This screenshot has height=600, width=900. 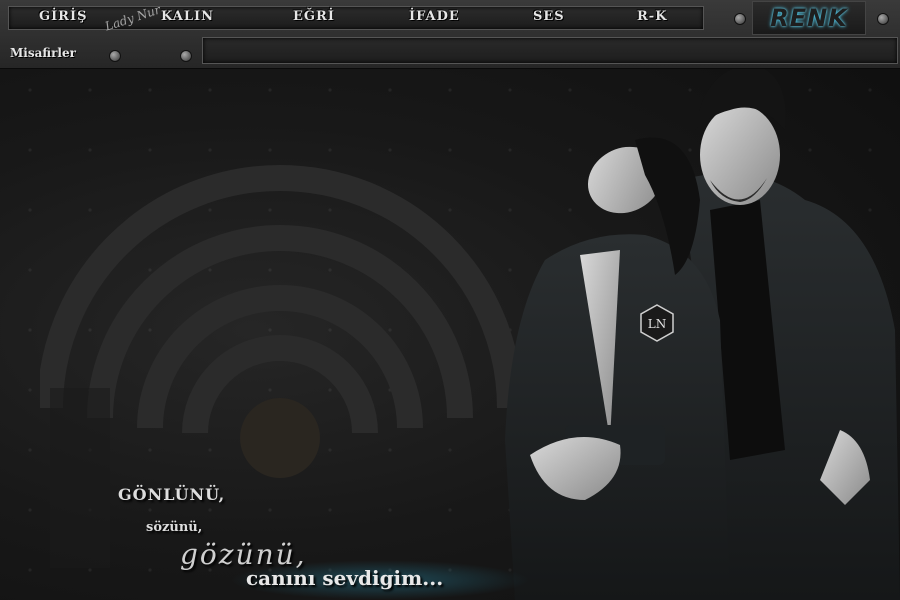 What do you see at coordinates (657, 324) in the screenshot?
I see `ln-badge-text: LN` at bounding box center [657, 324].